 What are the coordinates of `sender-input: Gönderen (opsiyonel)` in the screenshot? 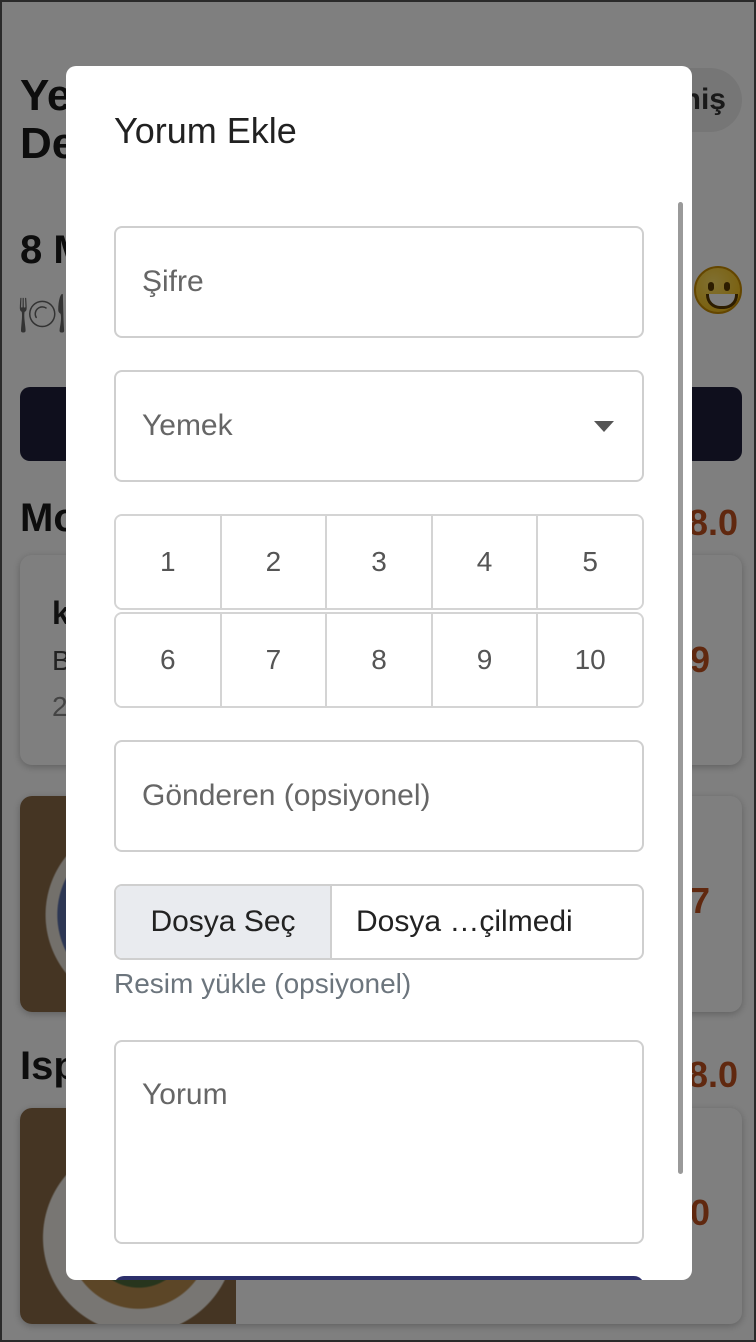 It's located at (379, 796).